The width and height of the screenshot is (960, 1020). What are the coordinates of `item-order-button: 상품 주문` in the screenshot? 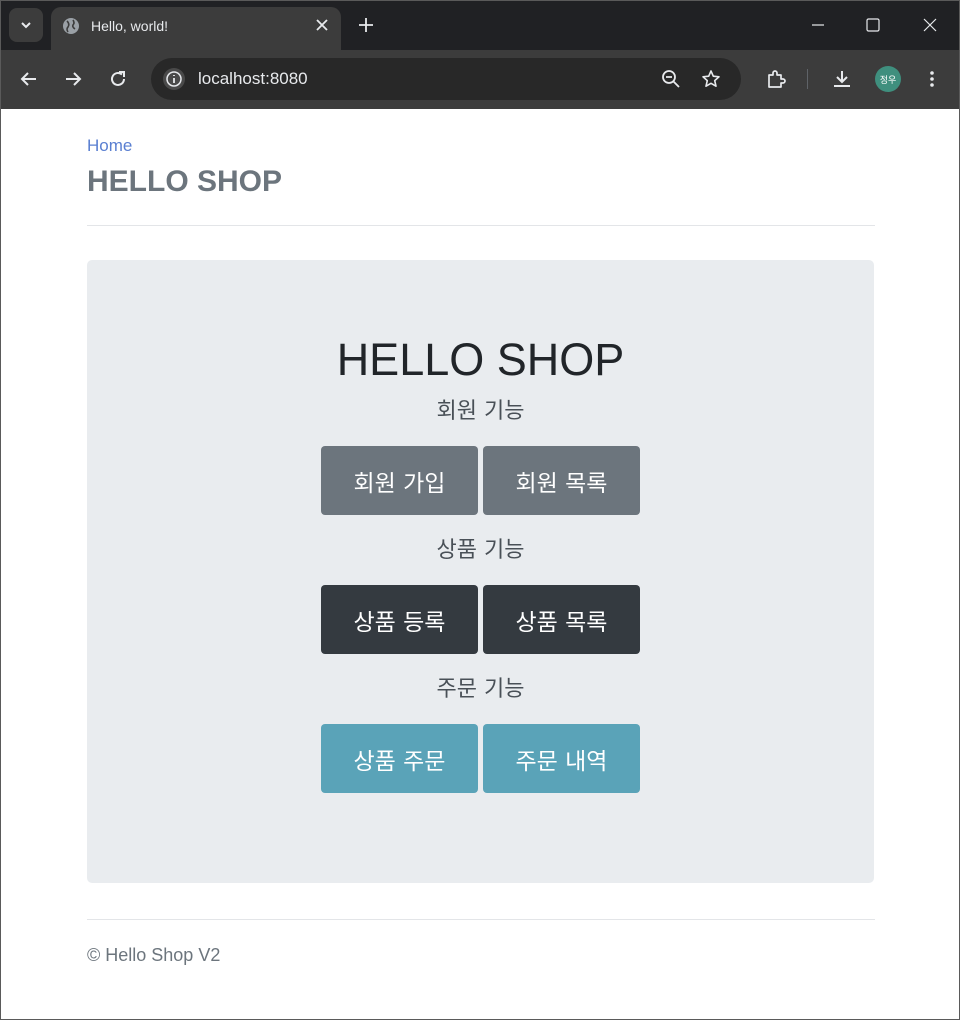 It's located at (399, 758).